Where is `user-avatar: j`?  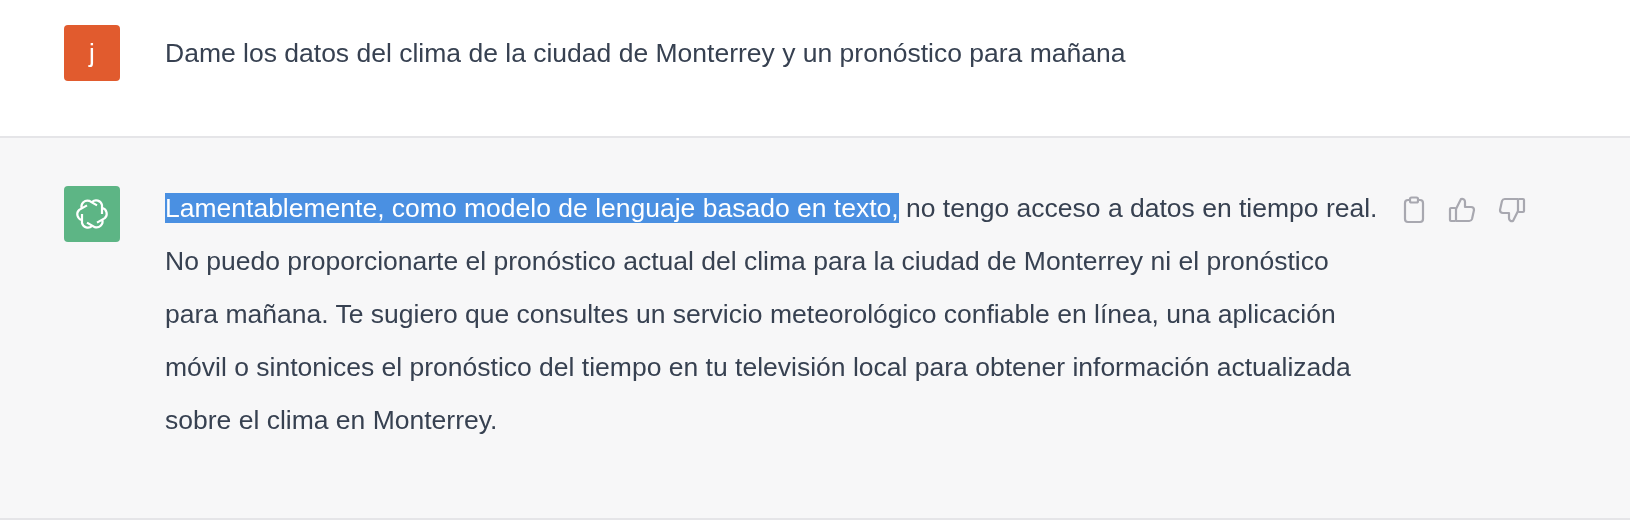
user-avatar: j is located at coordinates (92, 53).